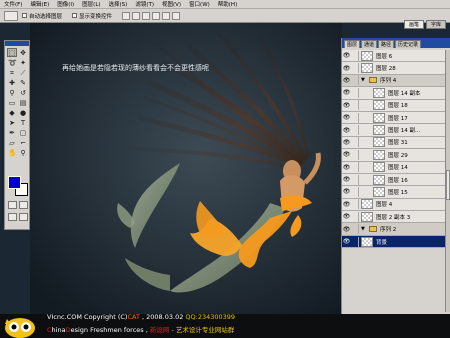 This screenshot has width=450, height=338. Describe the element at coordinates (394, 242) in the screenshot. I see `layer-row: 👁 背景` at that location.